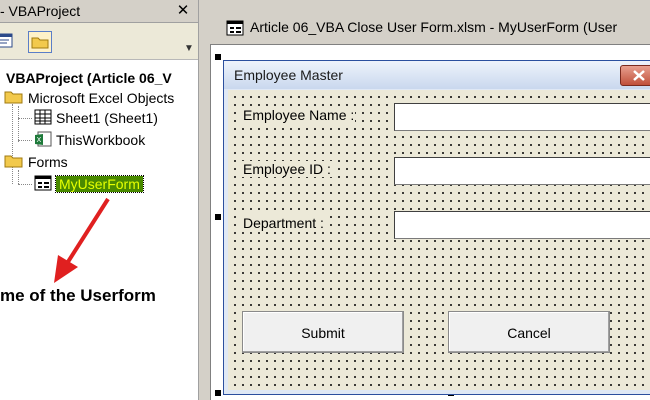  What do you see at coordinates (8, 41) in the screenshot?
I see `view-code-icon` at bounding box center [8, 41].